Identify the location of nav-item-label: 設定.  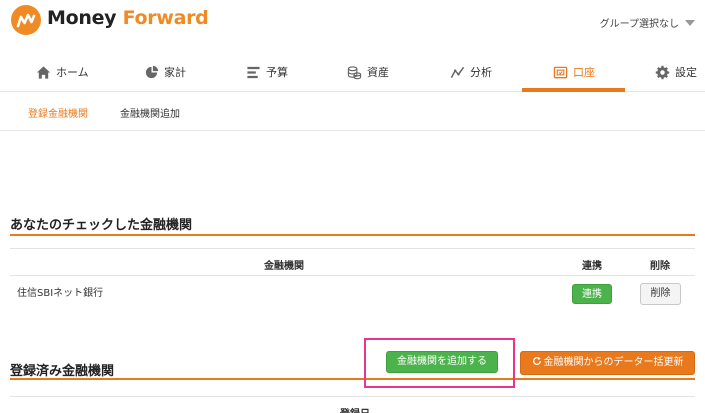
(686, 72).